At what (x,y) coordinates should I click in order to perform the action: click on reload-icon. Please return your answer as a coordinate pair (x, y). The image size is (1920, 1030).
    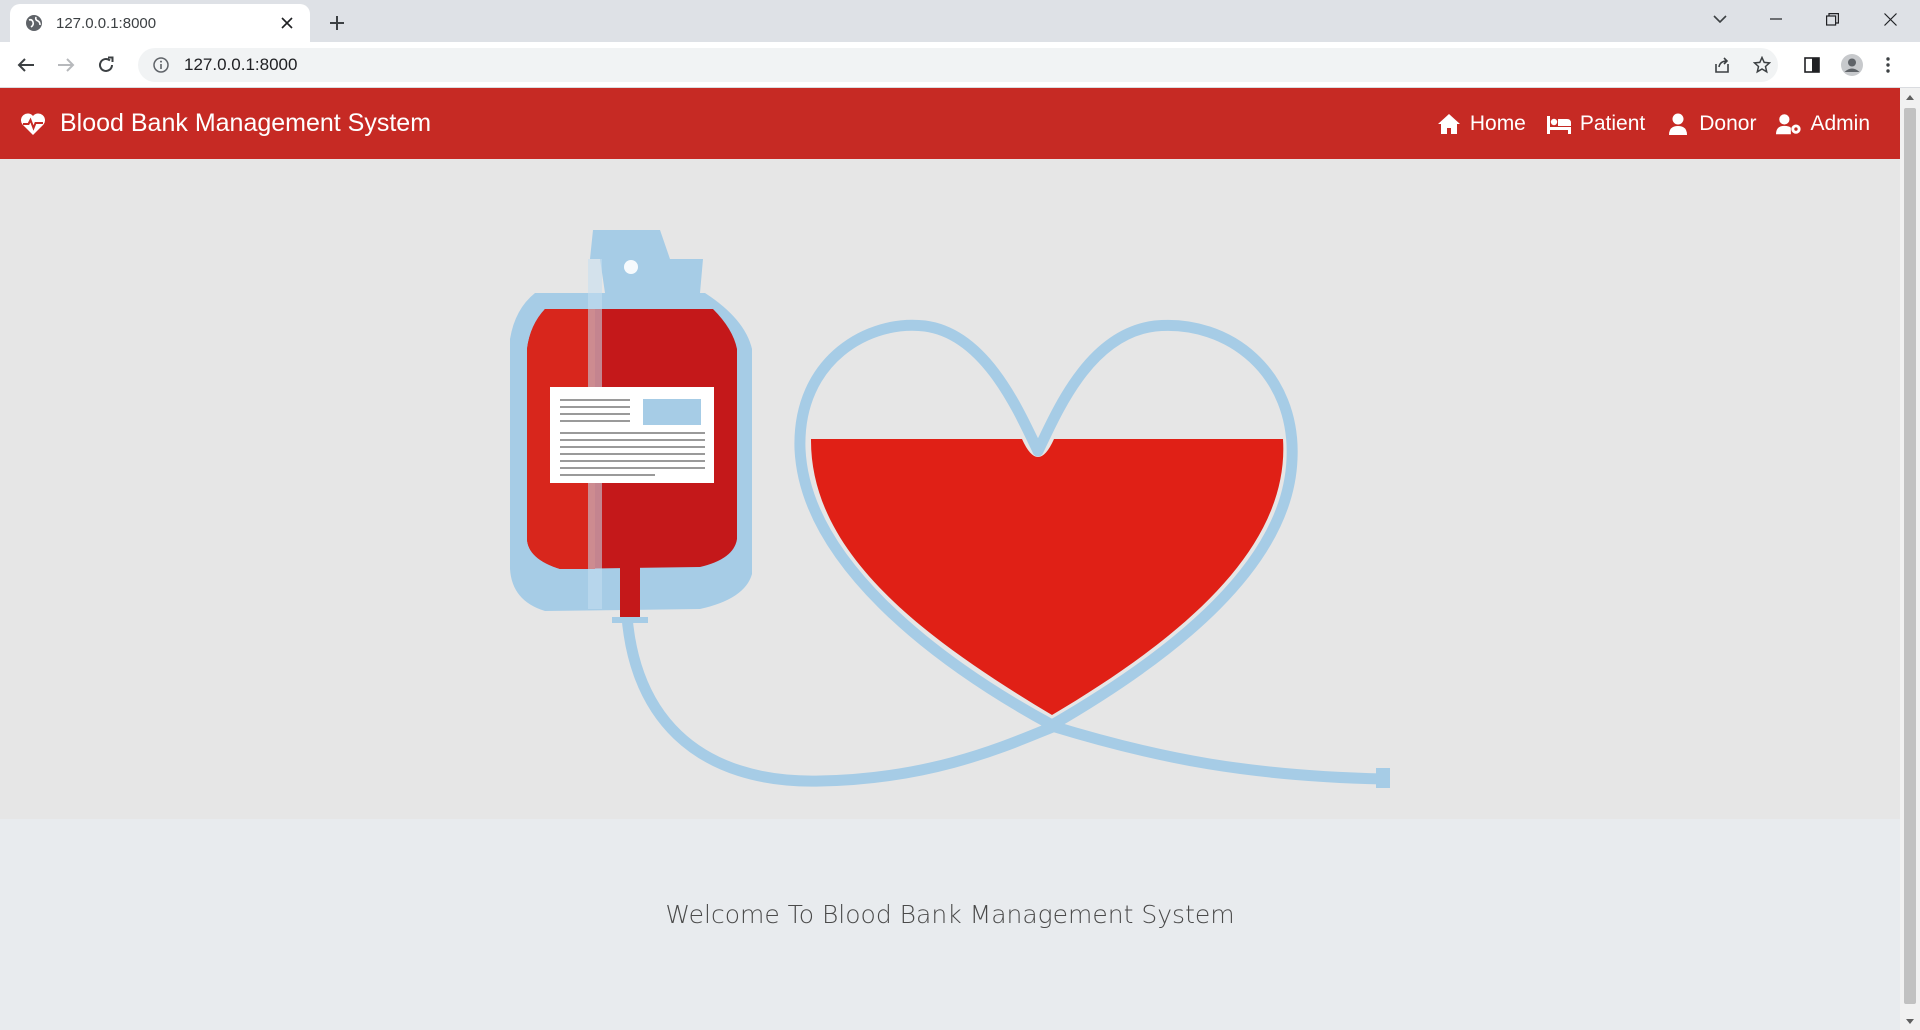
    Looking at the image, I should click on (106, 65).